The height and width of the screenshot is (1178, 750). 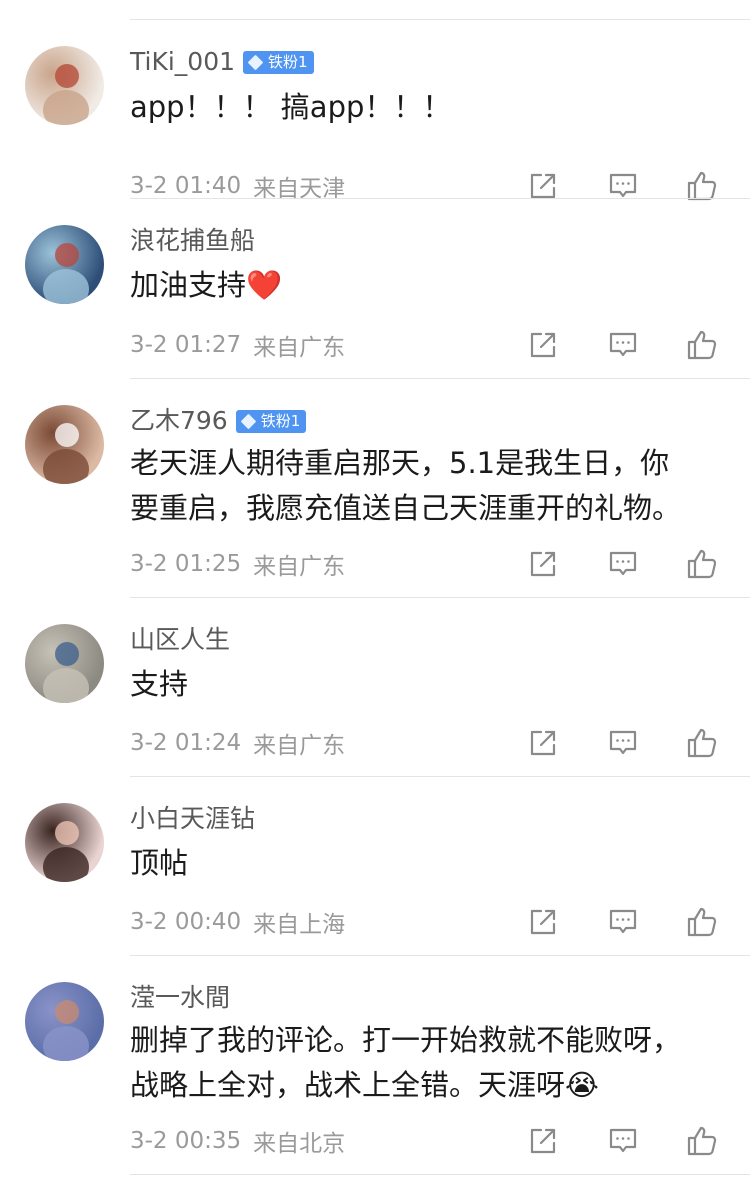 What do you see at coordinates (406, 508) in the screenshot?
I see `comment-text-line: 要重启，我愿充值送自己天涯重开的礼物。` at bounding box center [406, 508].